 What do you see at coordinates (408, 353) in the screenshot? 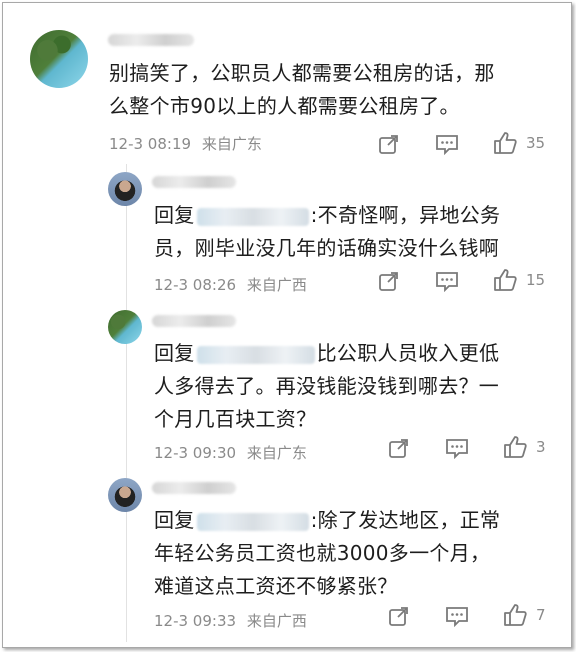
I see `reply-line-1-text: 比公职人员收入更低` at bounding box center [408, 353].